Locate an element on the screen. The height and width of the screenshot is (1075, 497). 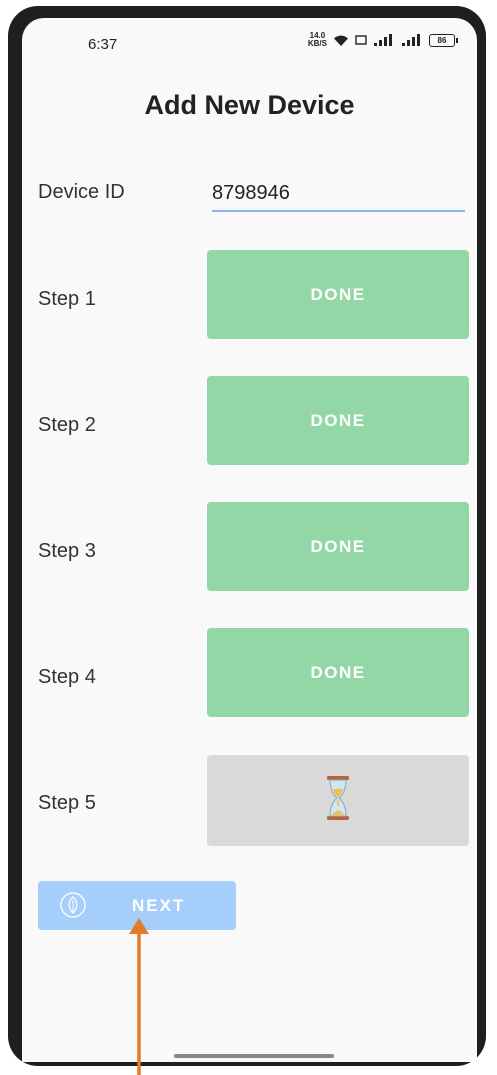
step-1-button: DONE is located at coordinates (338, 294).